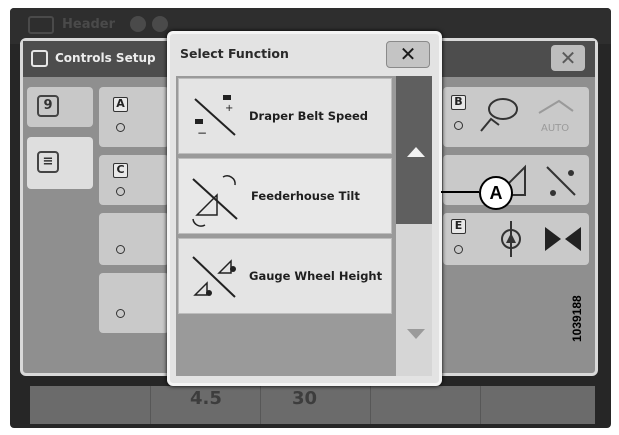 This screenshot has width=619, height=435. What do you see at coordinates (511, 239) in the screenshot?
I see `lateral-tilt-icon` at bounding box center [511, 239].